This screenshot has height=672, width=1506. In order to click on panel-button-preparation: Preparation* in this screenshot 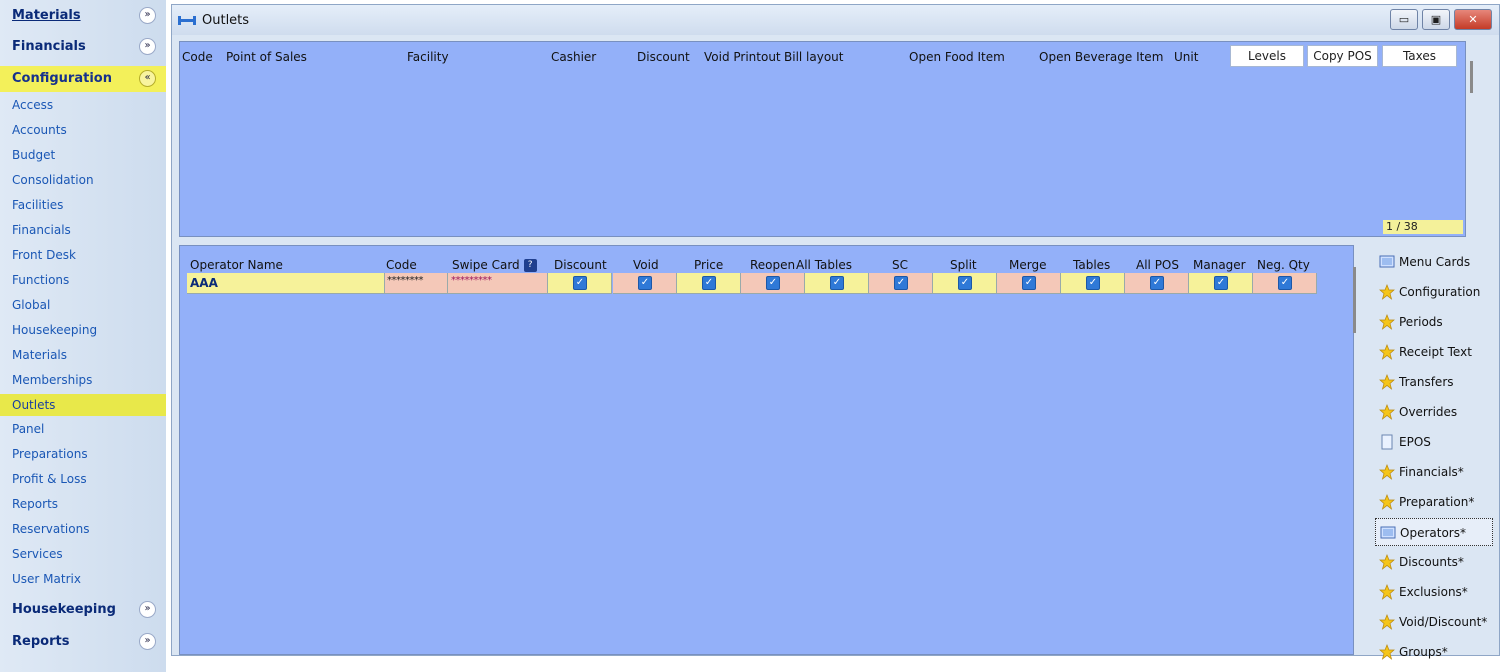, I will do `click(1434, 502)`.